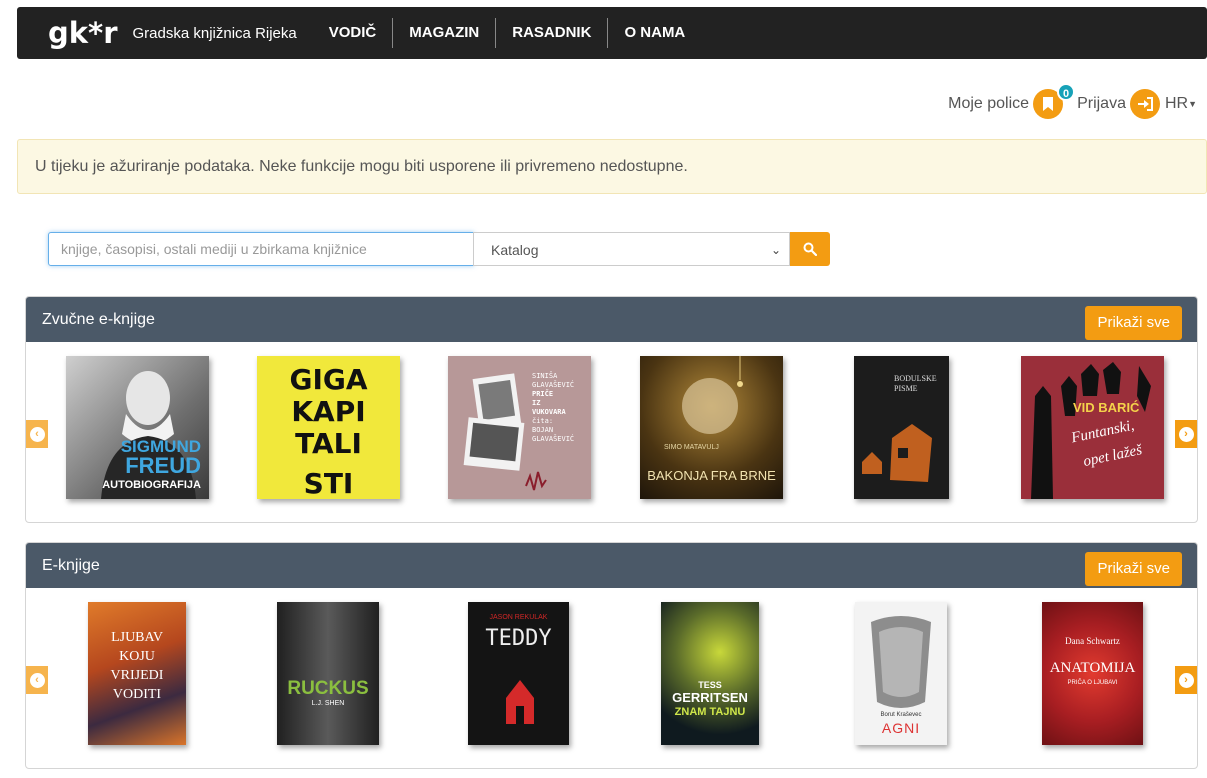 The width and height of the screenshot is (1207, 778). I want to click on caret-down-icon: ▼, so click(1192, 103).